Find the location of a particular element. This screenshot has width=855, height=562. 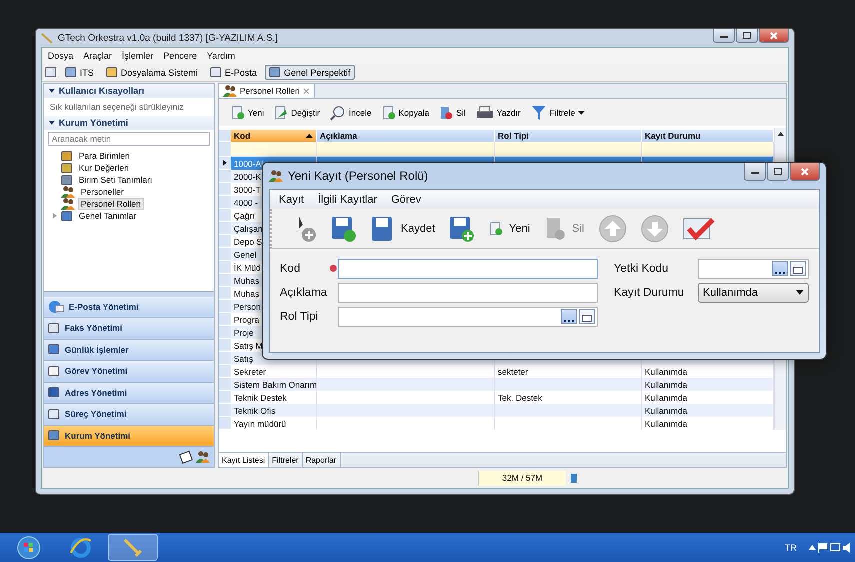

search-field: Aranacak metin is located at coordinates (129, 139).